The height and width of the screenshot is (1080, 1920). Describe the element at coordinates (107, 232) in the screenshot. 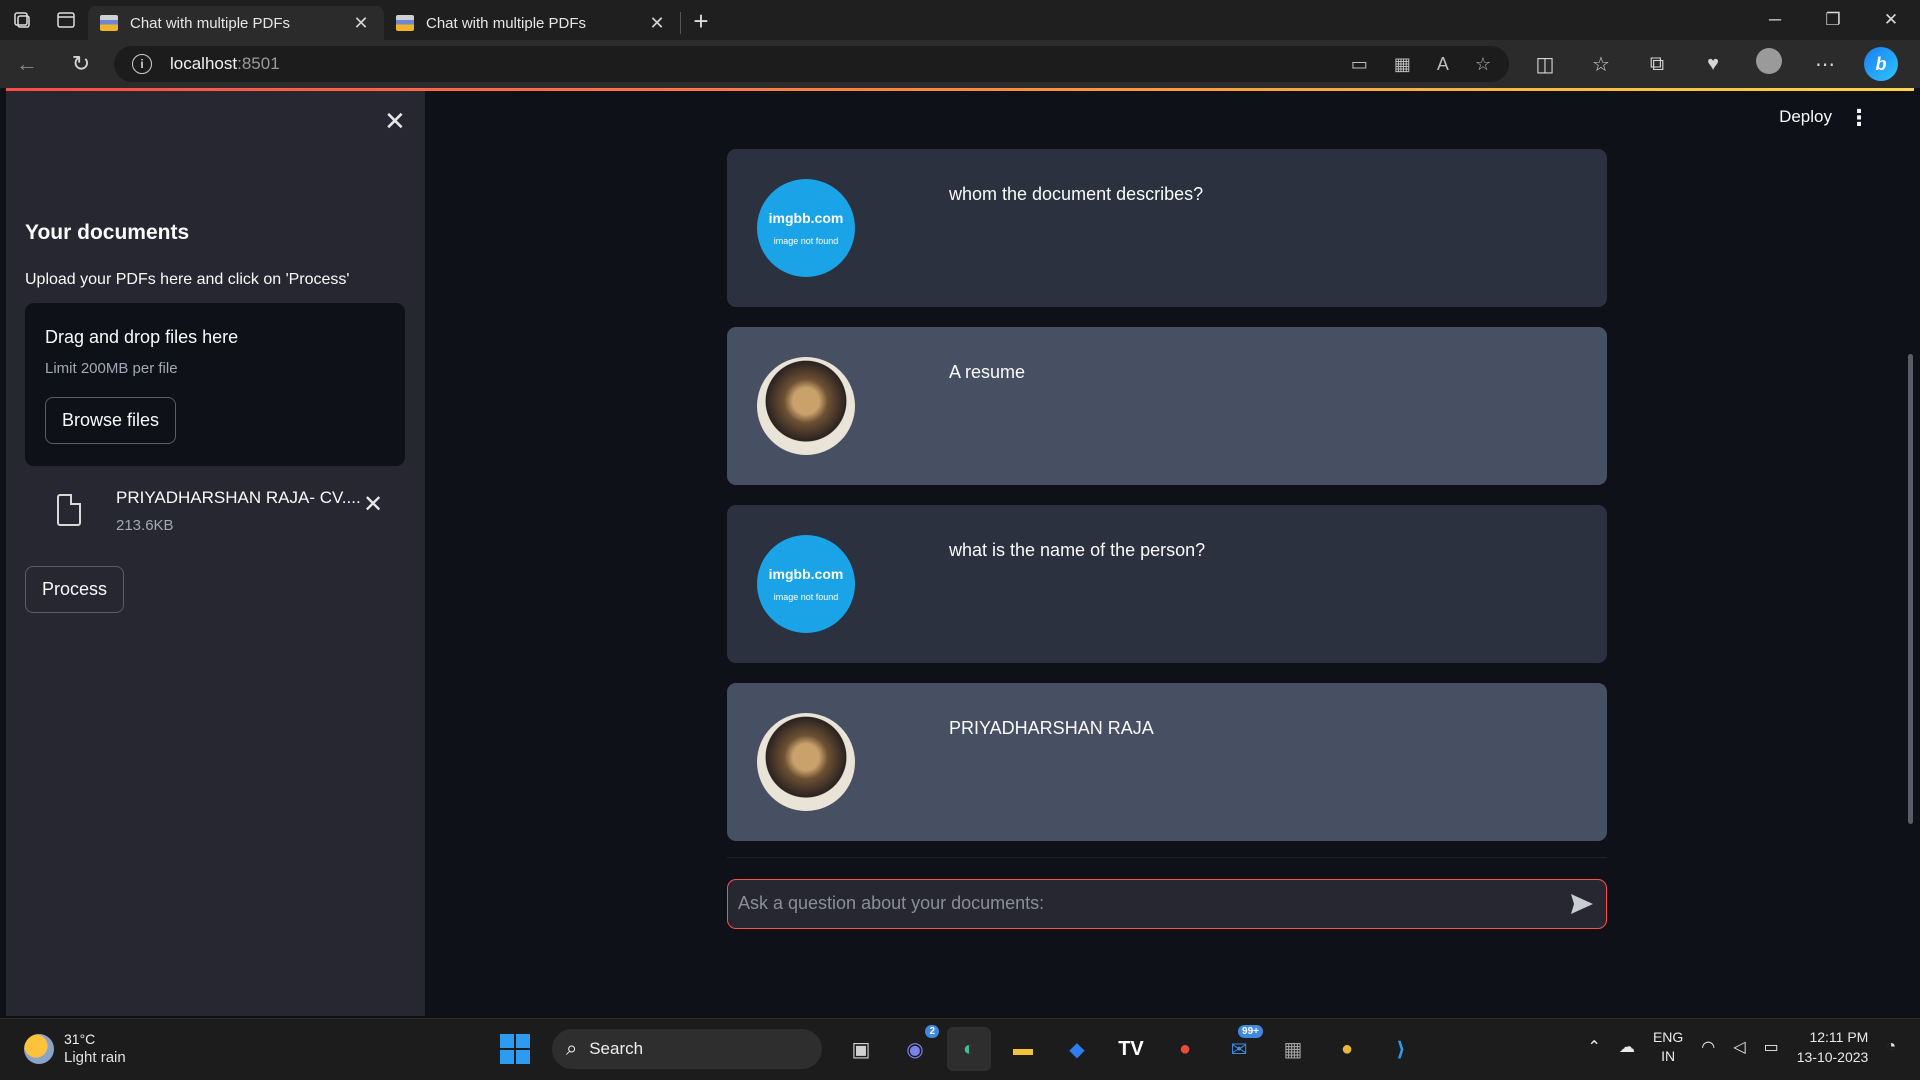

I see `sidebar-title: Your documents` at that location.